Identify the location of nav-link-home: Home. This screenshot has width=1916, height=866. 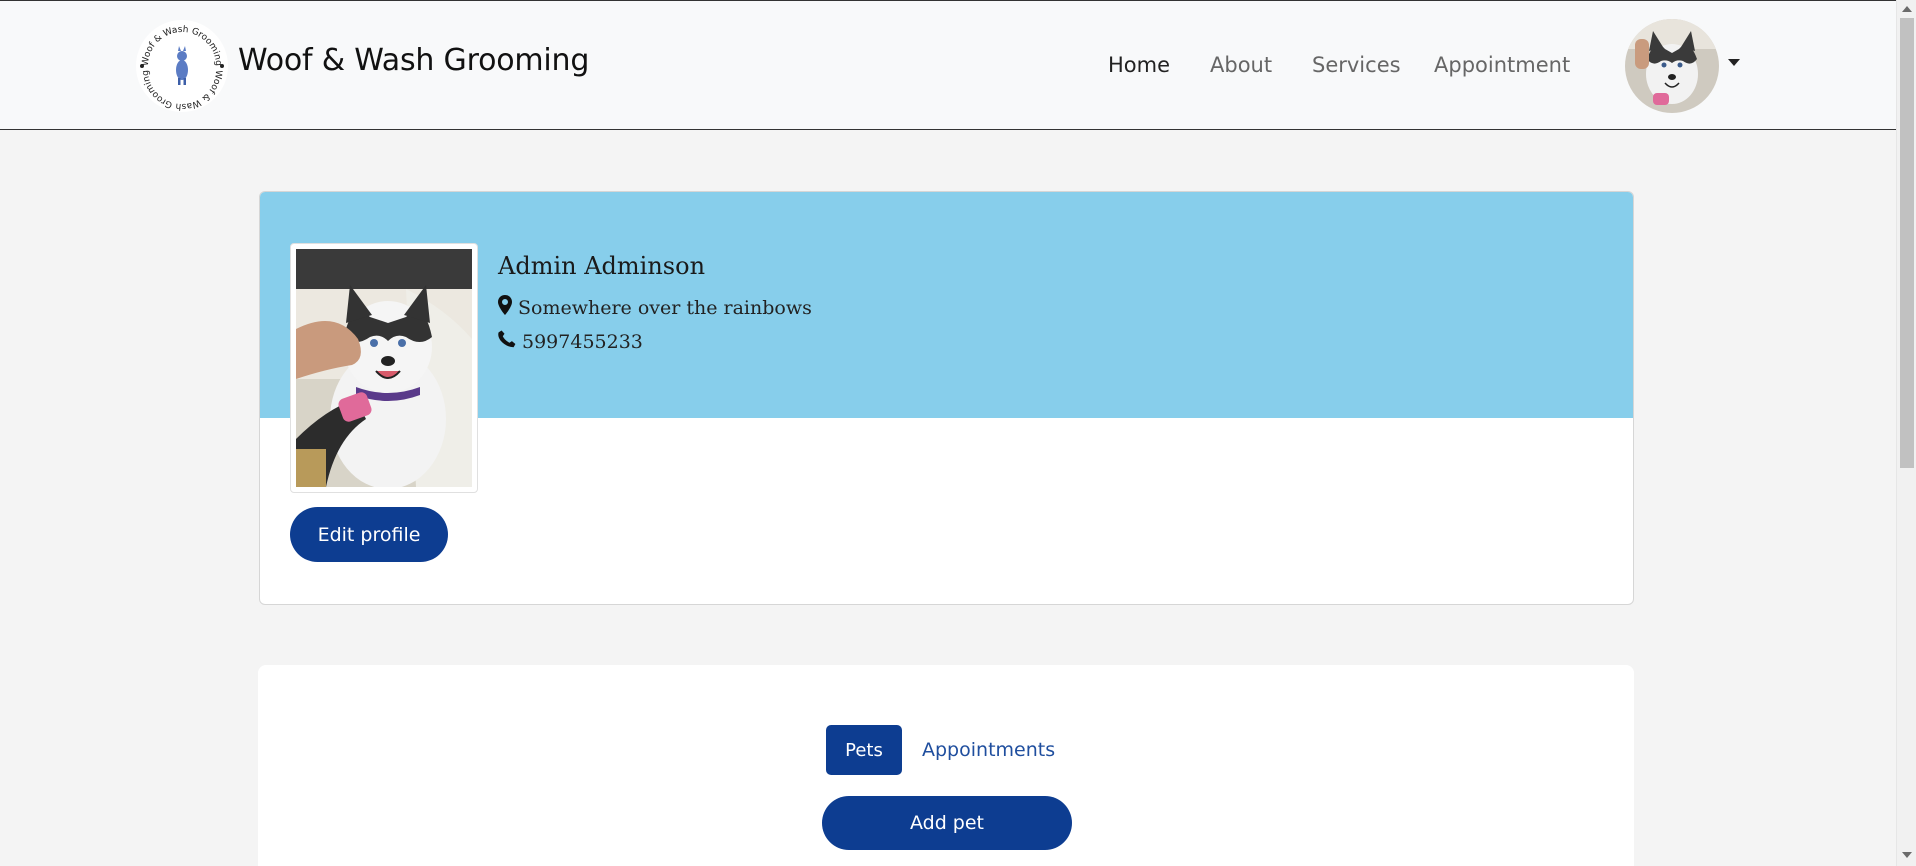
(1139, 65).